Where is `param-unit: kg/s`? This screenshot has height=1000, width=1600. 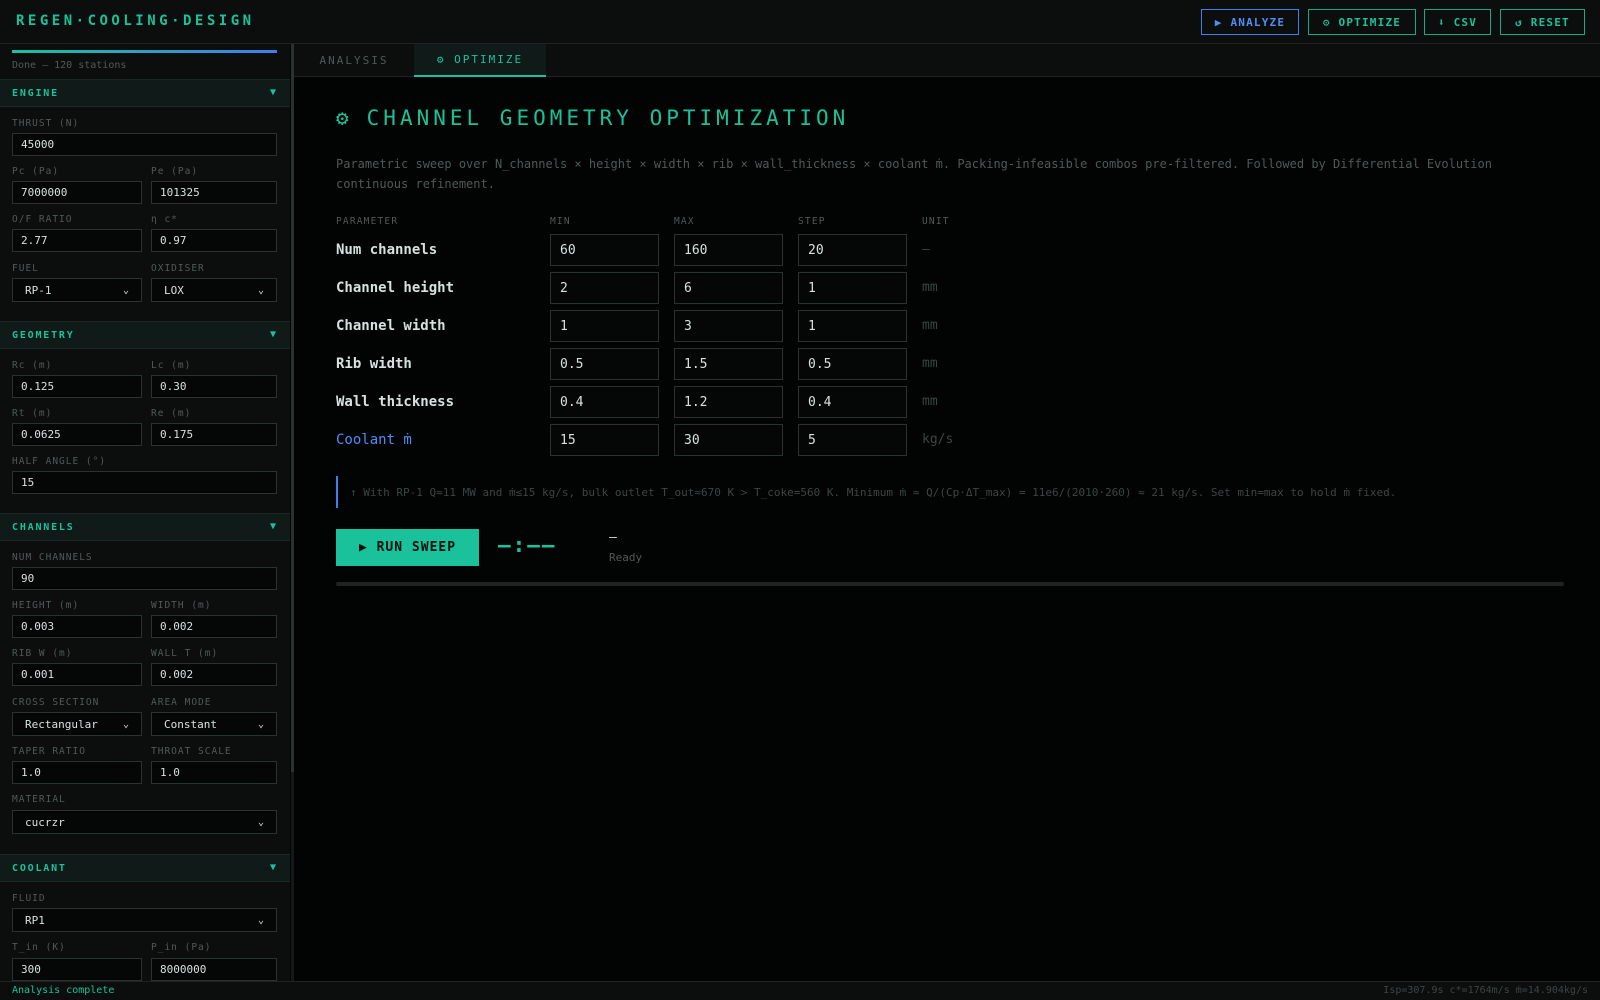
param-unit: kg/s is located at coordinates (938, 439).